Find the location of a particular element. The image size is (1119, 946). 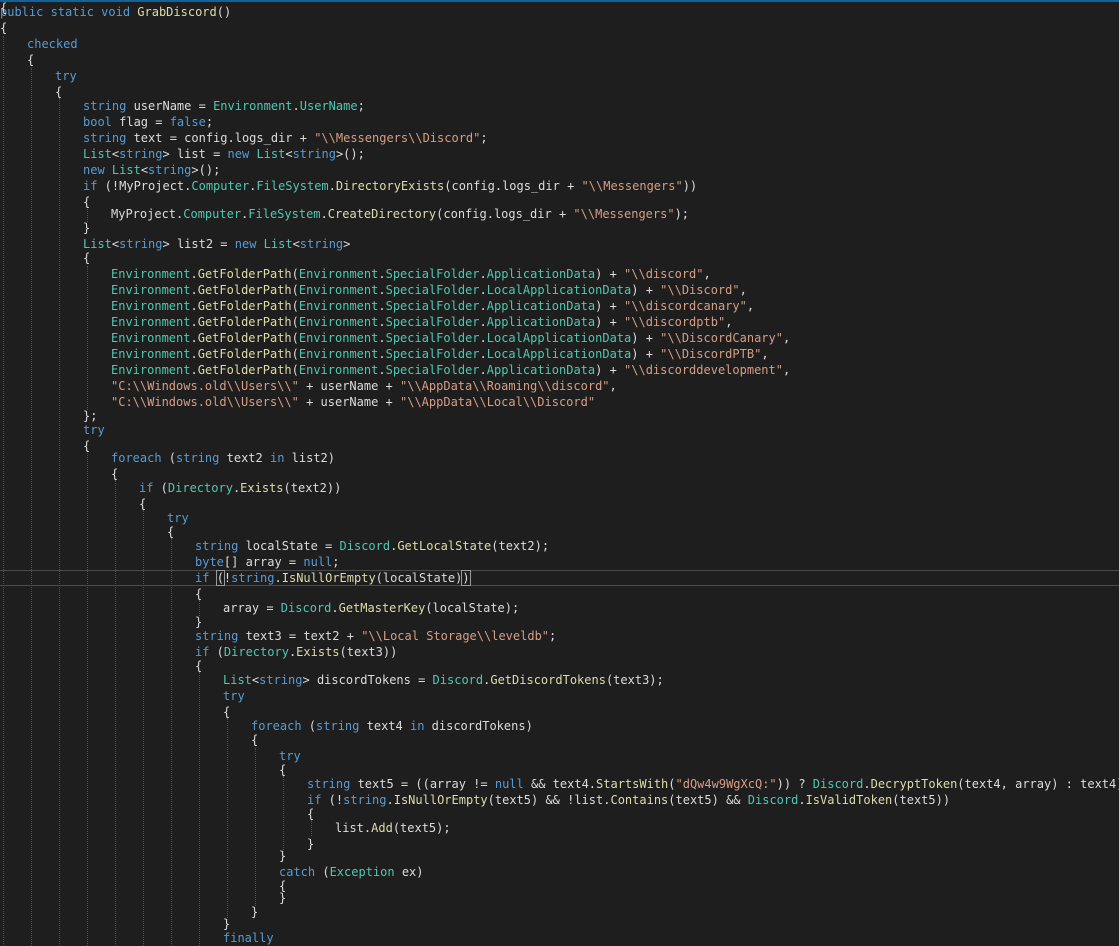

current-code-line: if (!string.IsNullOrEmpty(localState)) is located at coordinates (559, 578).